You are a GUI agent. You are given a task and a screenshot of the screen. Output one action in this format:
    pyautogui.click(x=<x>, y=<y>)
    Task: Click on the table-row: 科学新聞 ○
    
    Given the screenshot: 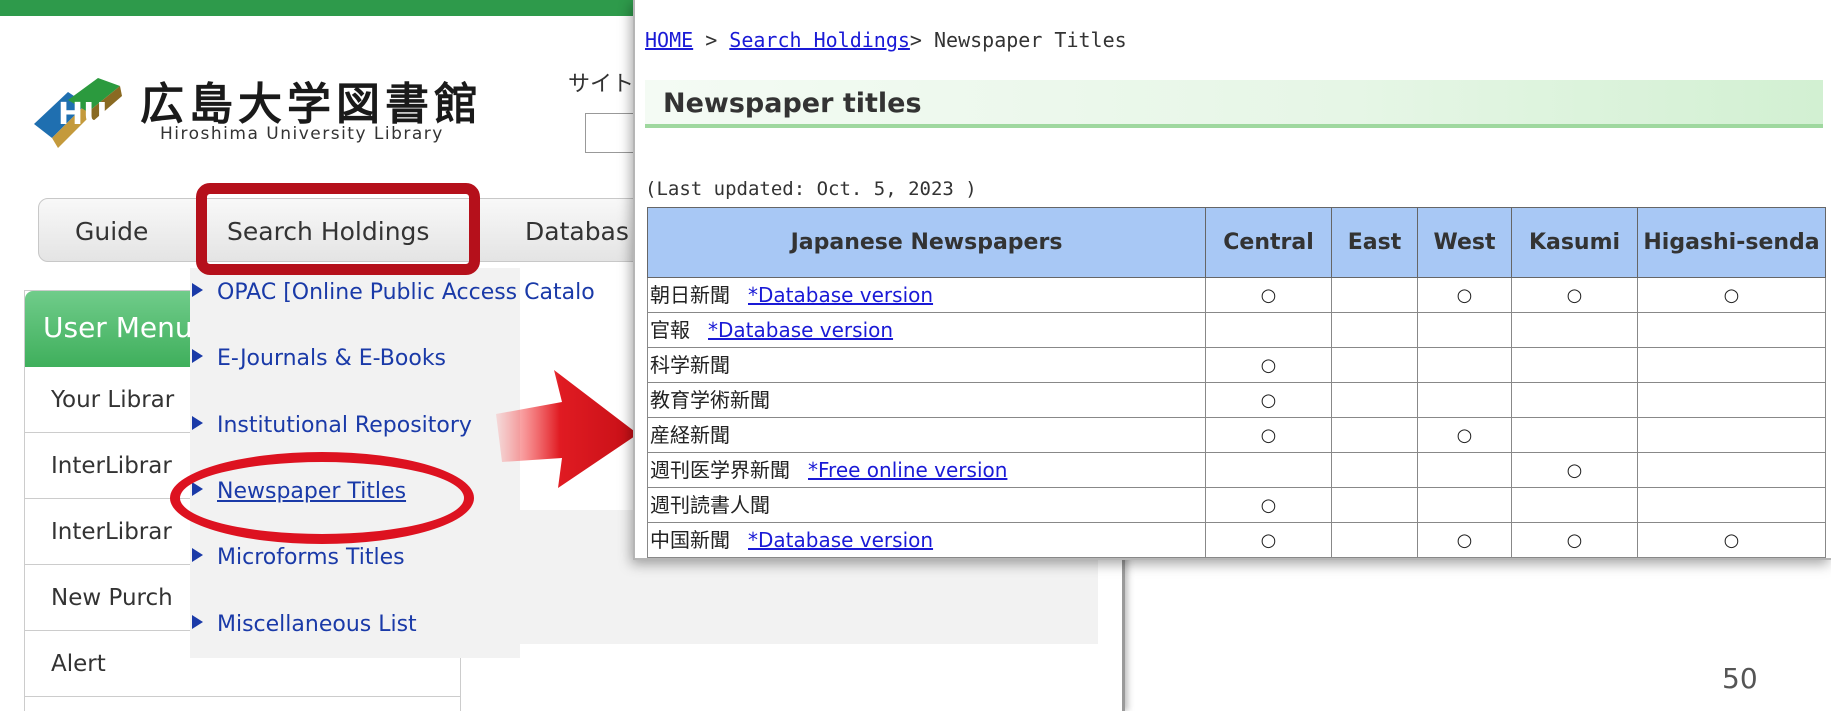 What is the action you would take?
    pyautogui.click(x=1236, y=365)
    